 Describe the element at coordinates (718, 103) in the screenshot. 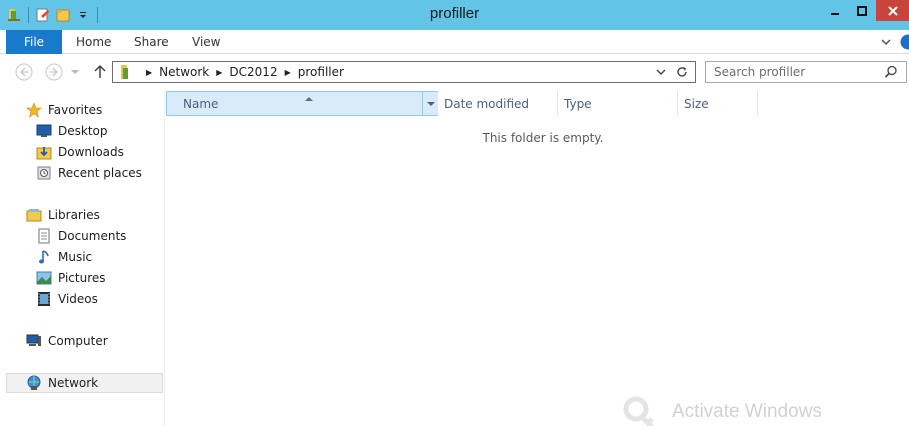

I see `column-header-size: Size` at that location.